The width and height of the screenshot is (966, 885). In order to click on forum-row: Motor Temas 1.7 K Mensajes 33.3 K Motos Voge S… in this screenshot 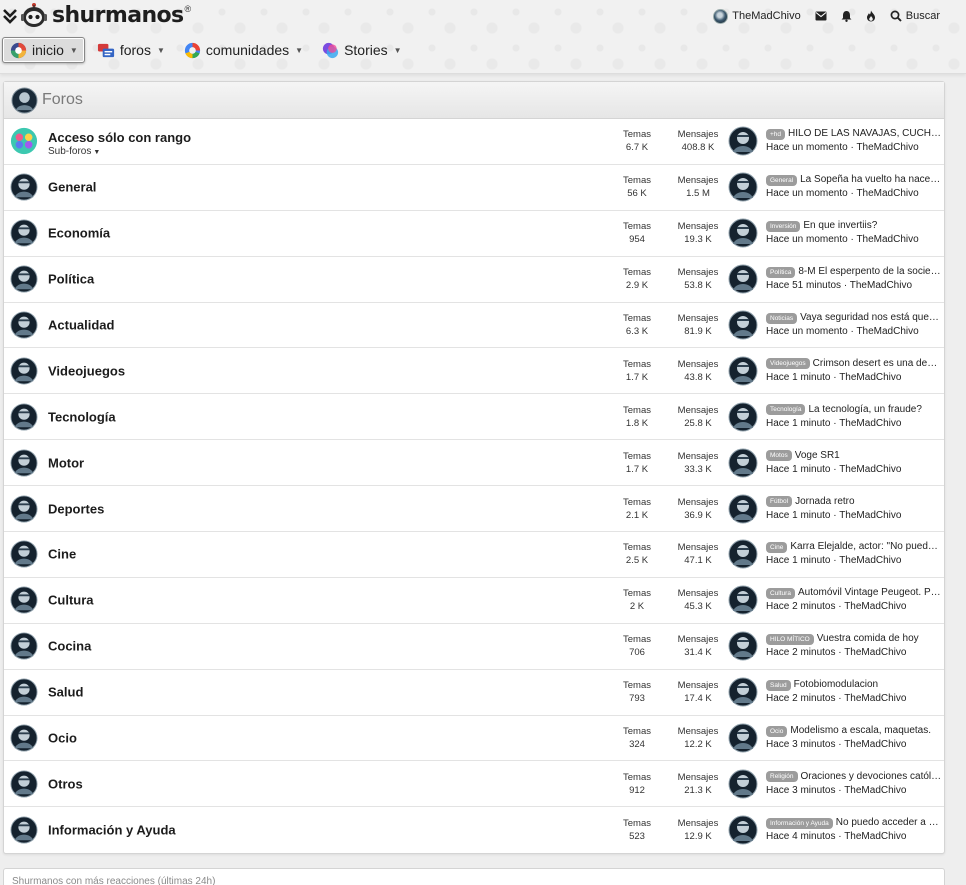, I will do `click(474, 463)`.